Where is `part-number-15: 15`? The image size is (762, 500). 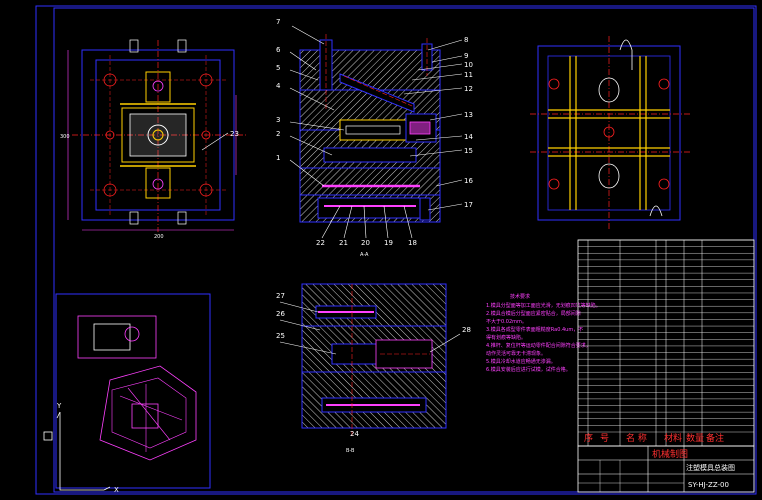
part-number-15: 15 is located at coordinates (468, 151).